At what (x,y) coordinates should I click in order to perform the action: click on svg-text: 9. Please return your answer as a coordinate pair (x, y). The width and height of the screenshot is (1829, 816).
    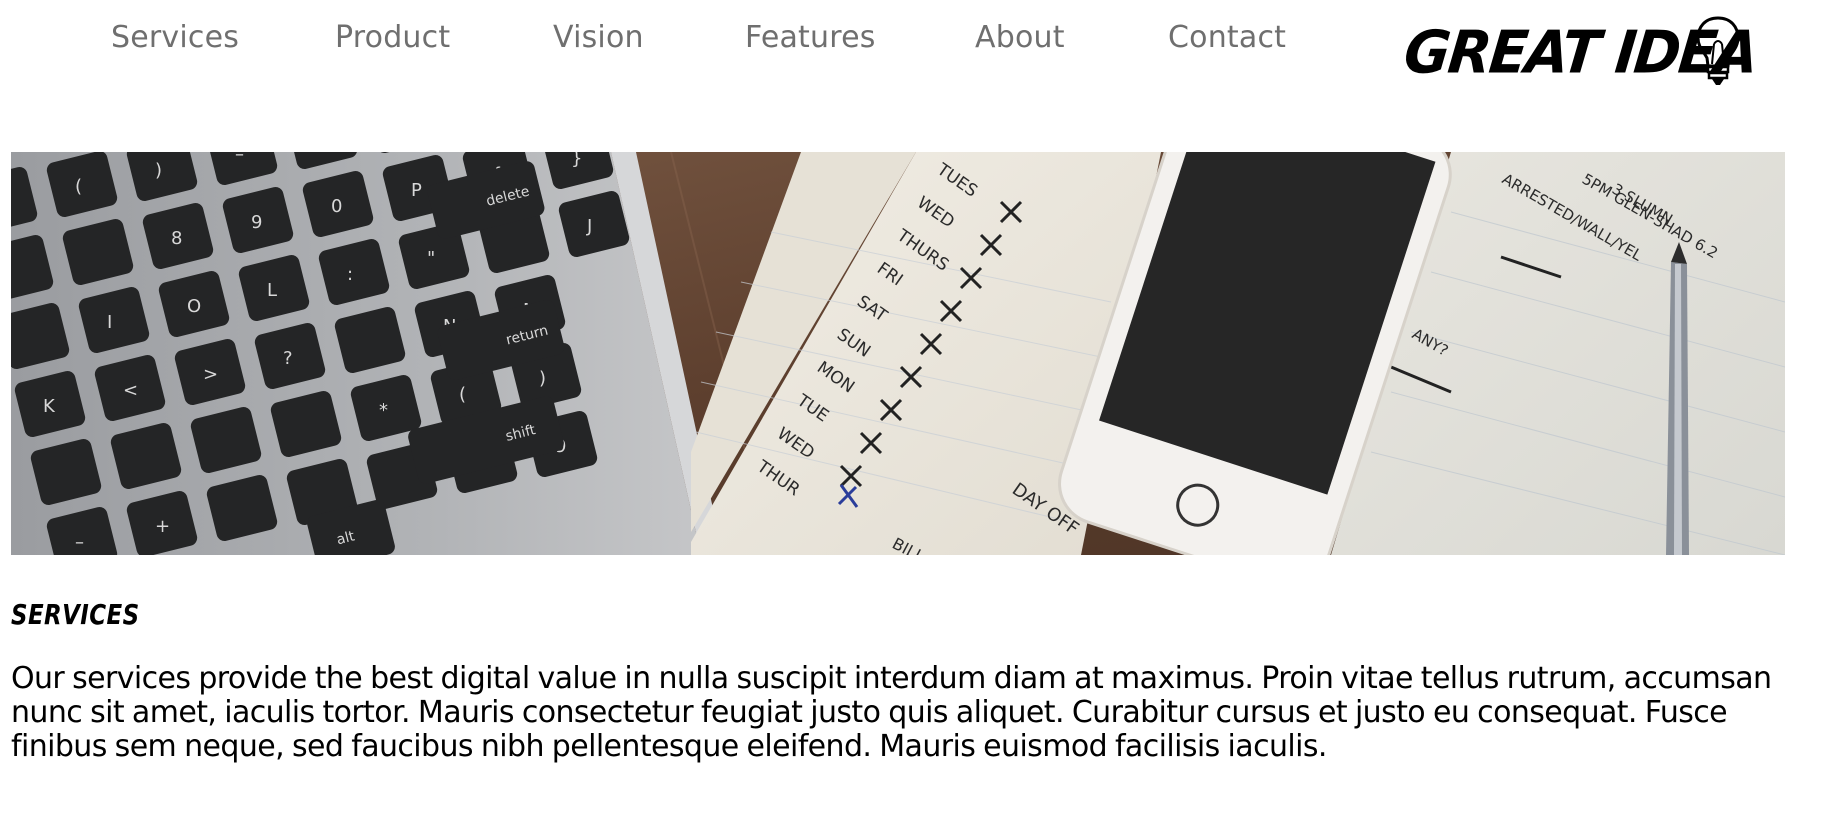
    Looking at the image, I should click on (256, 222).